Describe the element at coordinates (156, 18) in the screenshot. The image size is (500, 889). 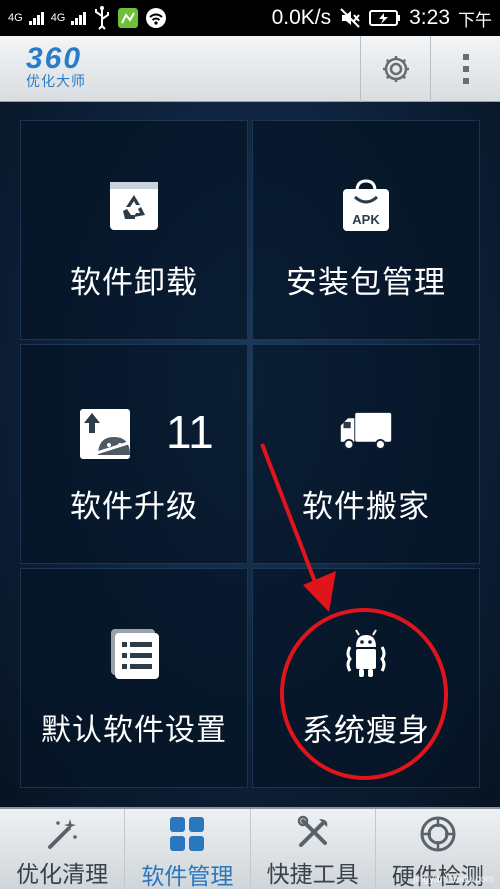
I see `wifi-icon` at that location.